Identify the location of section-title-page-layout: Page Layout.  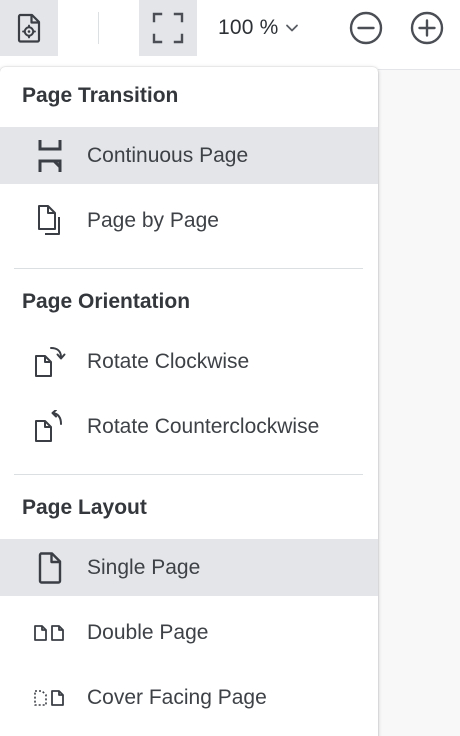
(84, 507).